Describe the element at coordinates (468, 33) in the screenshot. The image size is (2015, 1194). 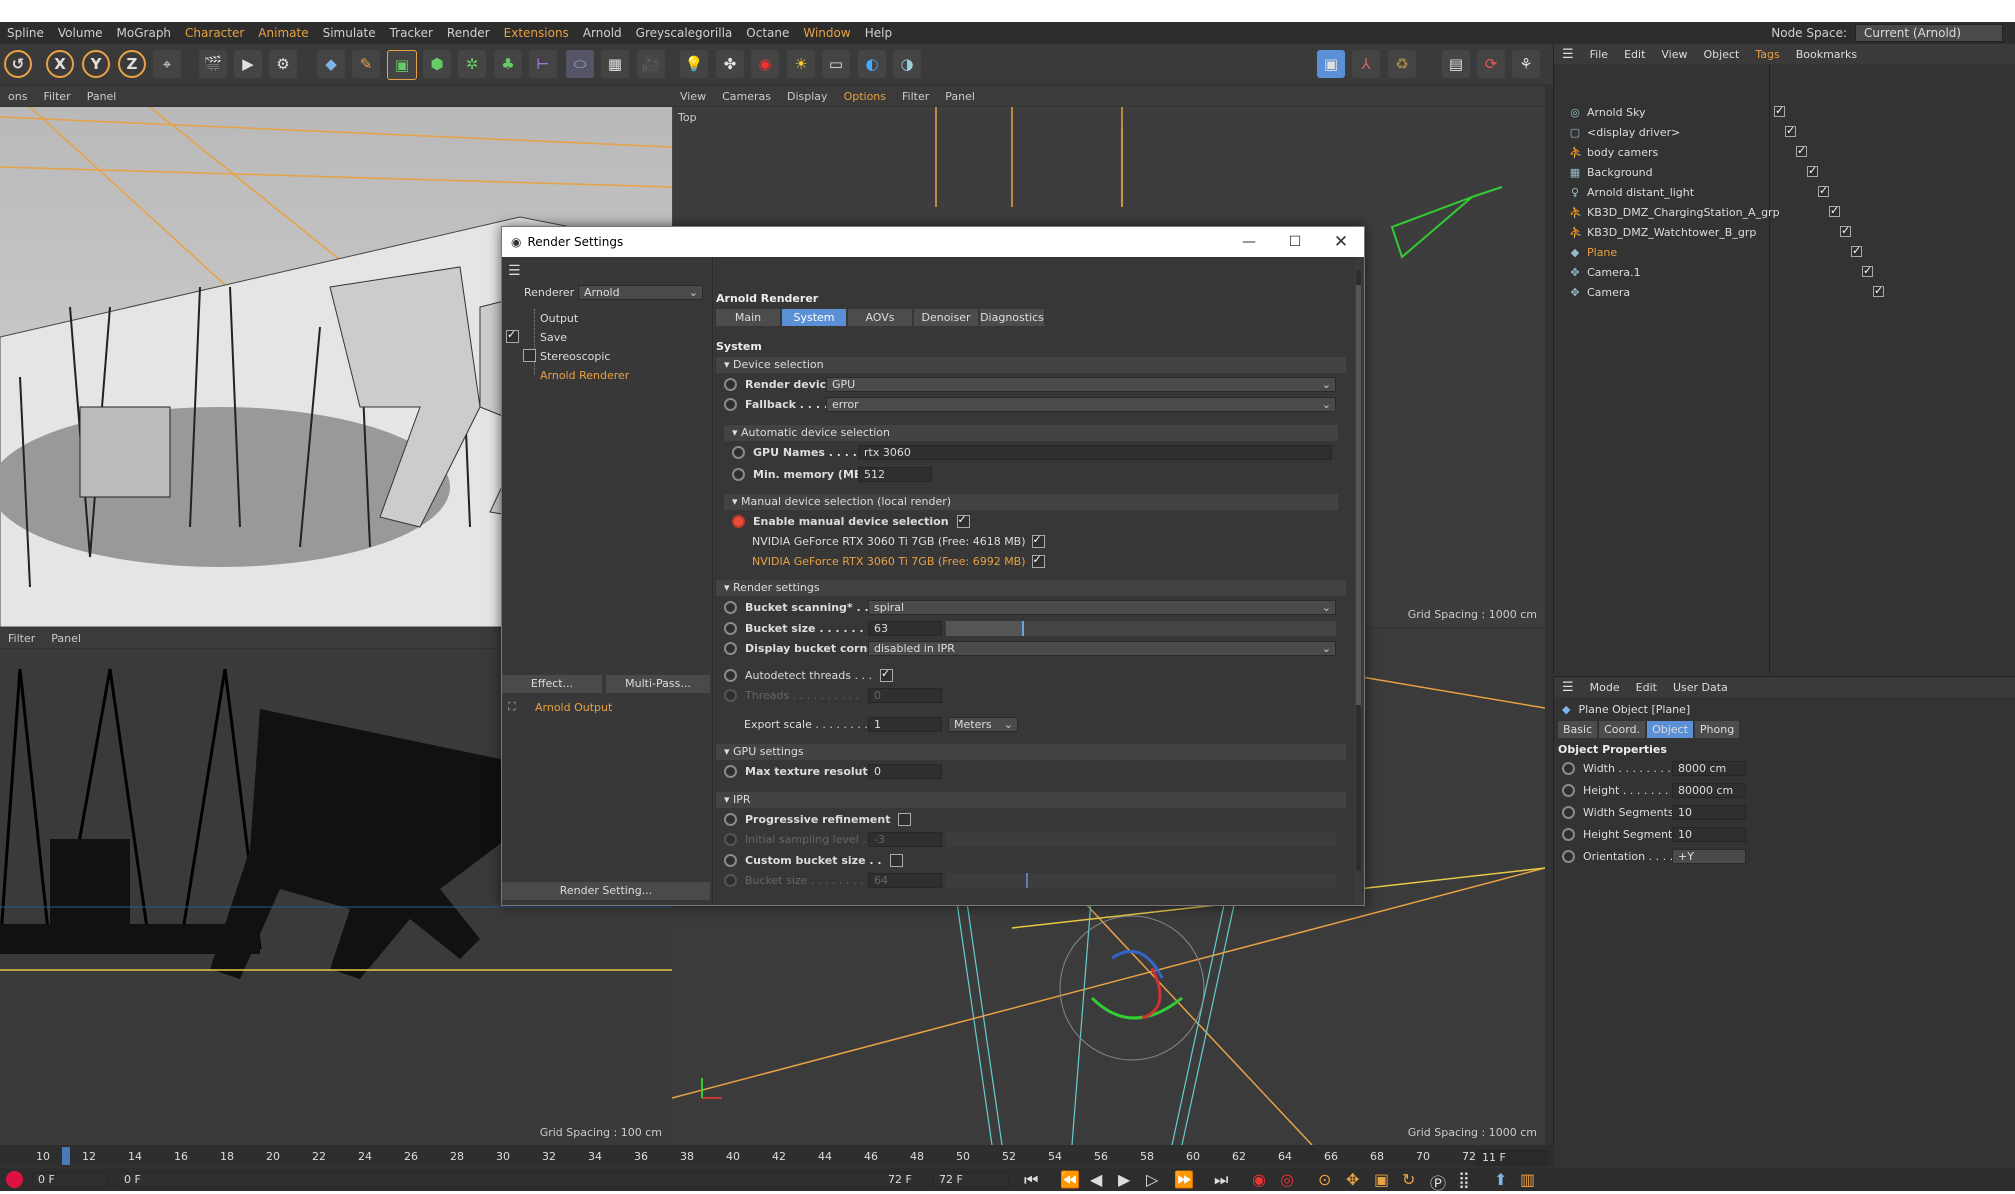
I see `menu-item-render: Render` at that location.